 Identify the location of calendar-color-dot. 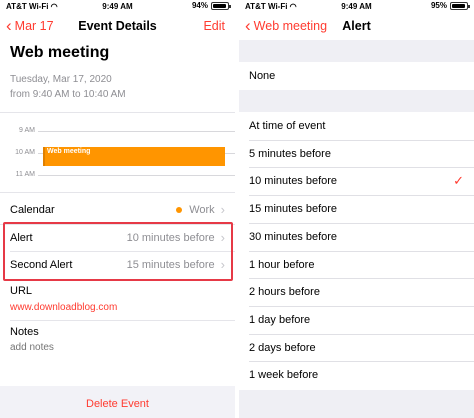
(179, 209).